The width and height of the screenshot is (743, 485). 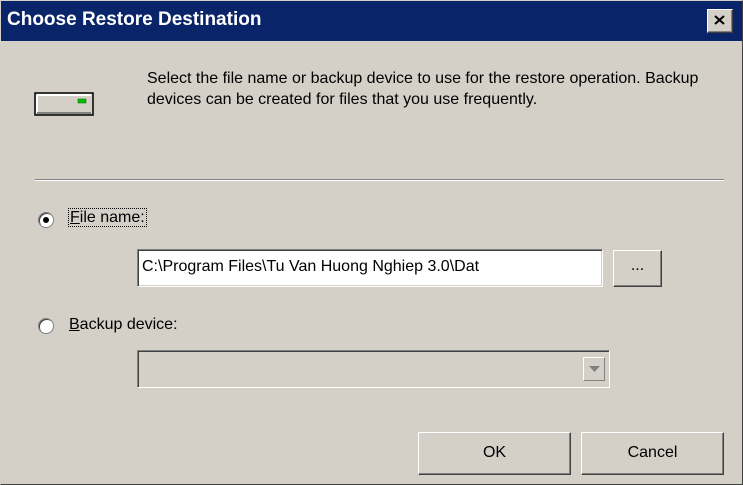 I want to click on file-name-radio, so click(x=46, y=220).